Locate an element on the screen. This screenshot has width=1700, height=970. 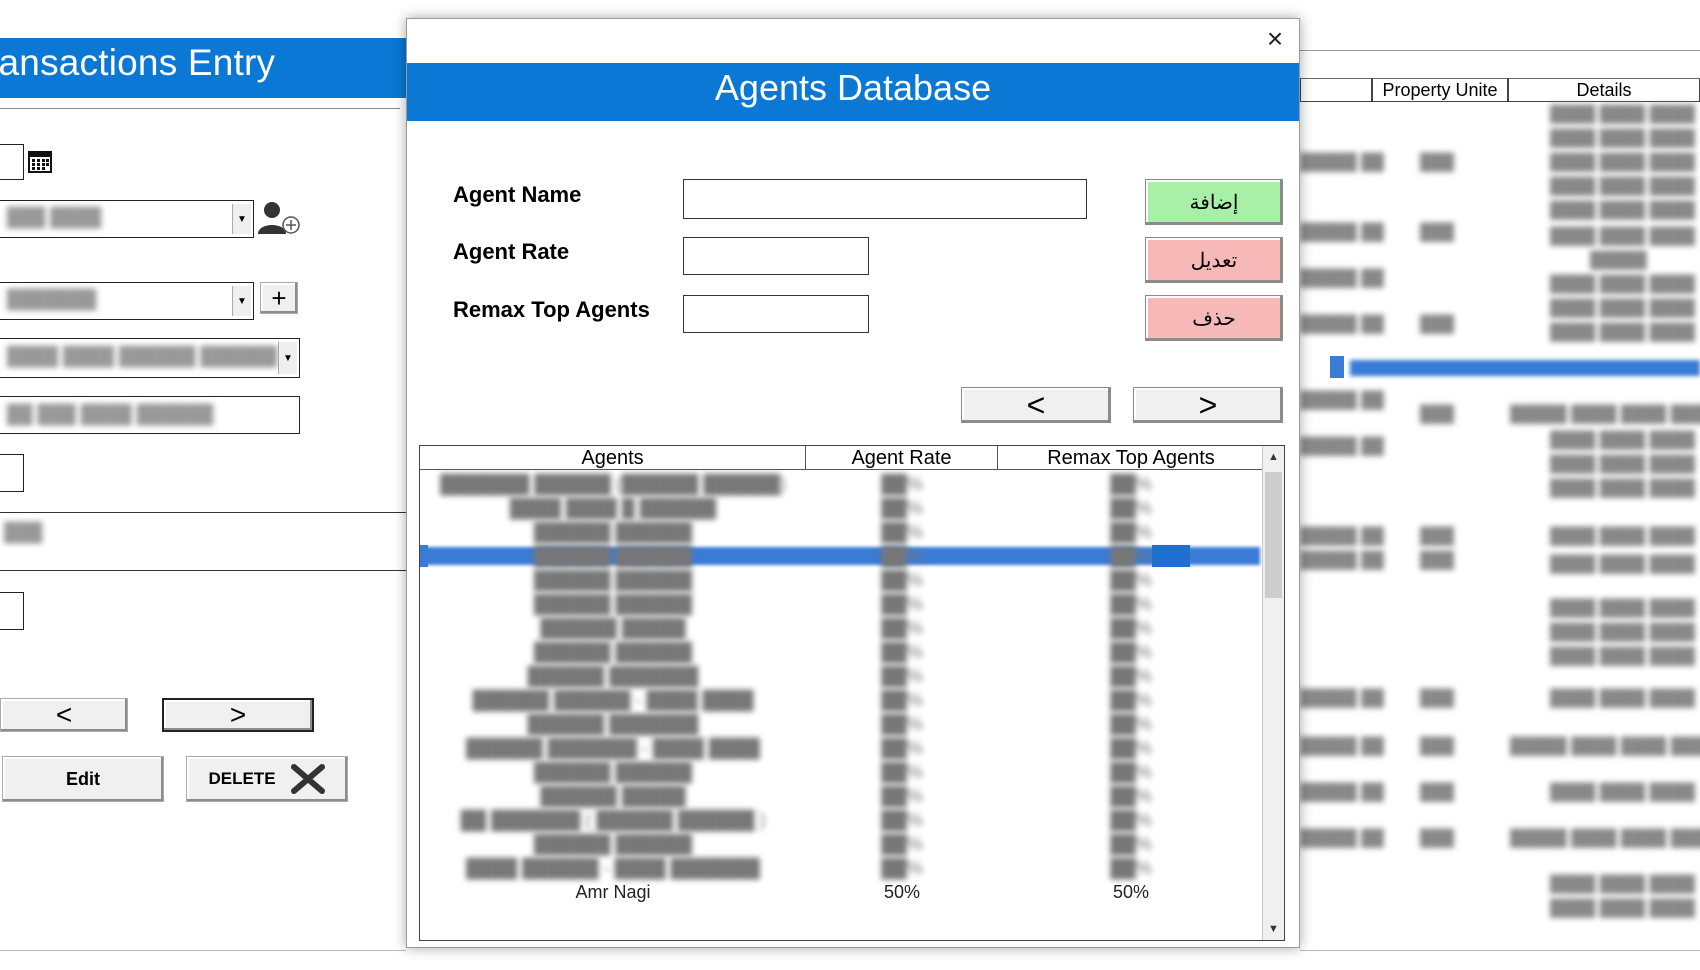
close-icon: × is located at coordinates (1275, 39).